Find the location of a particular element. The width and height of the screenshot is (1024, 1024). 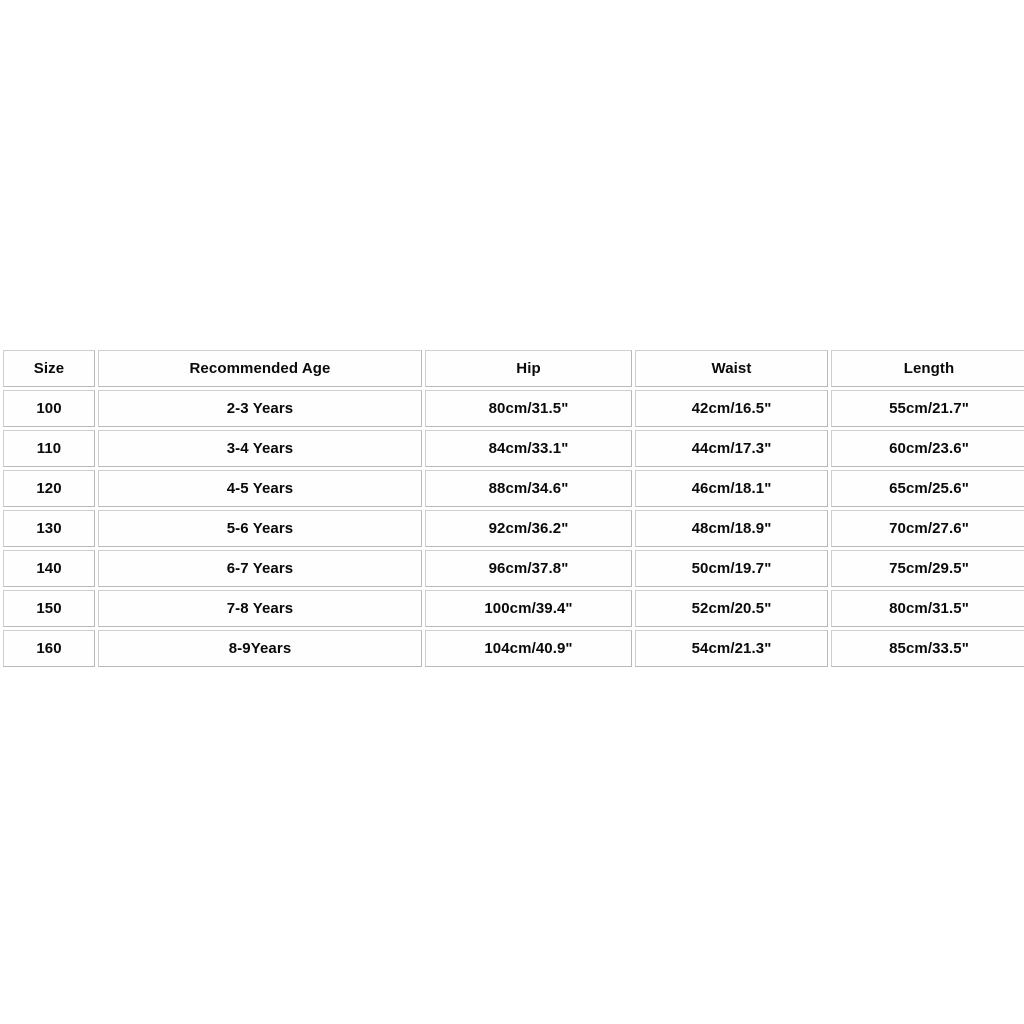

cell-hip: 104cm/40.9" is located at coordinates (528, 648).